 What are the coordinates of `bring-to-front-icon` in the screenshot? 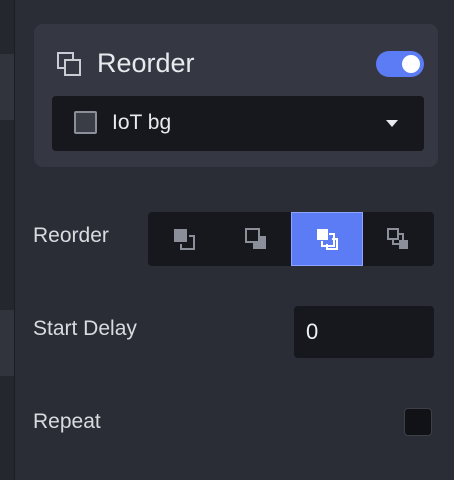 It's located at (327, 239).